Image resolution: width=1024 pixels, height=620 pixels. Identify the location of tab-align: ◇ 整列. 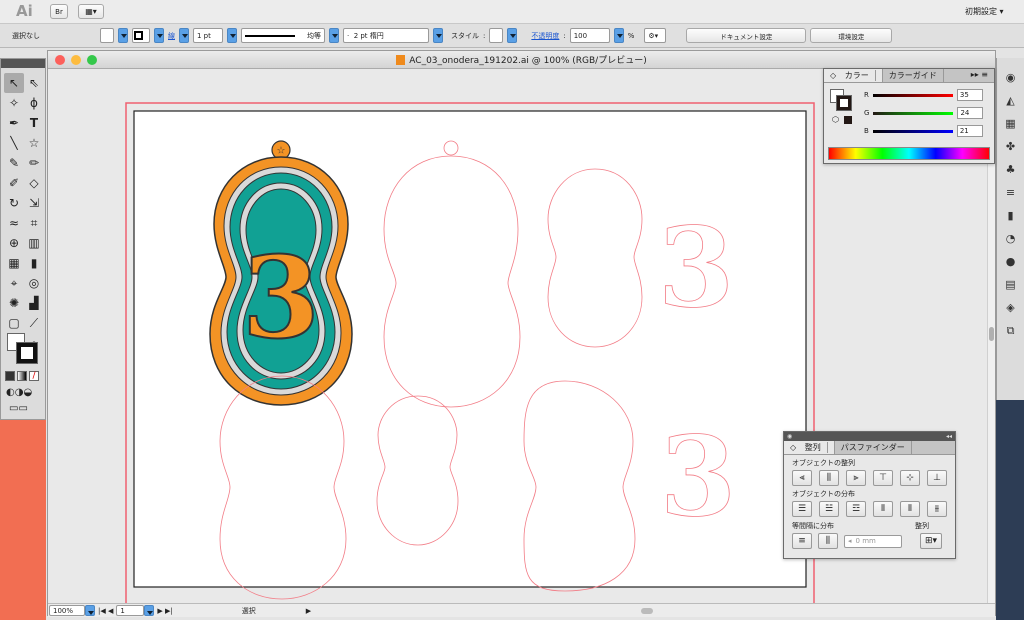
(809, 447).